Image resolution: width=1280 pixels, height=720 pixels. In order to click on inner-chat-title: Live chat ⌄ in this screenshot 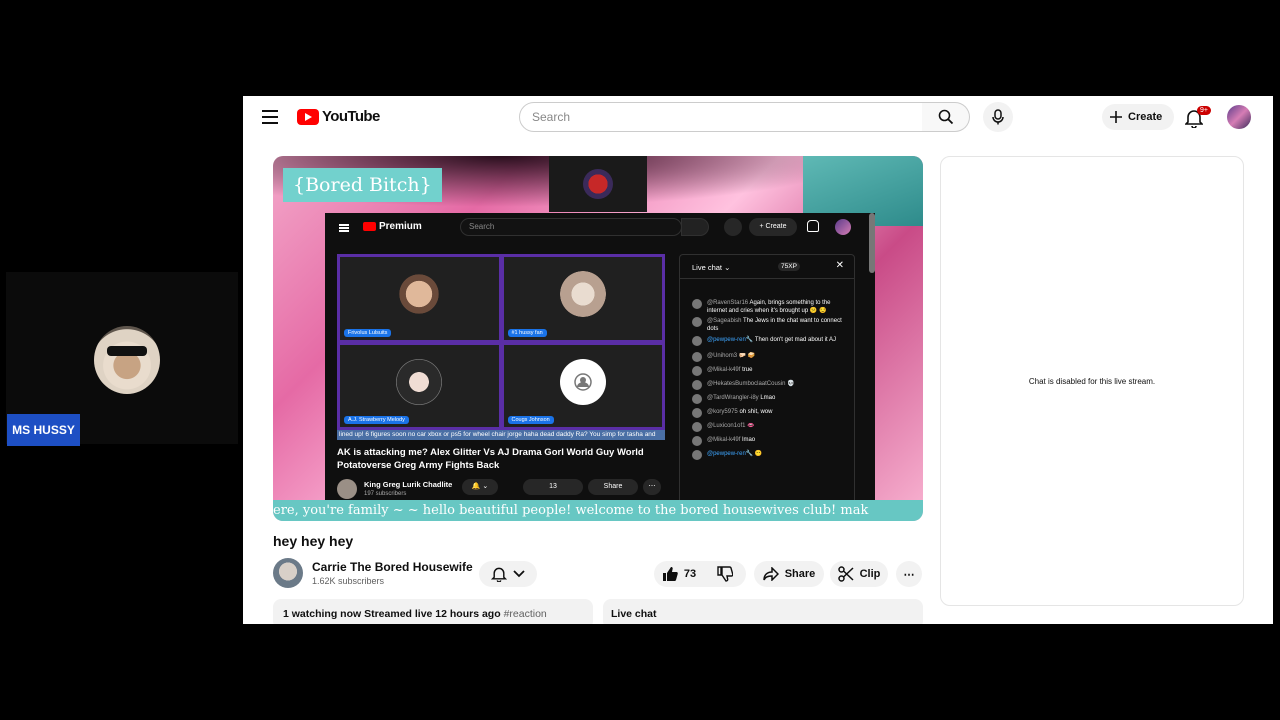, I will do `click(711, 267)`.